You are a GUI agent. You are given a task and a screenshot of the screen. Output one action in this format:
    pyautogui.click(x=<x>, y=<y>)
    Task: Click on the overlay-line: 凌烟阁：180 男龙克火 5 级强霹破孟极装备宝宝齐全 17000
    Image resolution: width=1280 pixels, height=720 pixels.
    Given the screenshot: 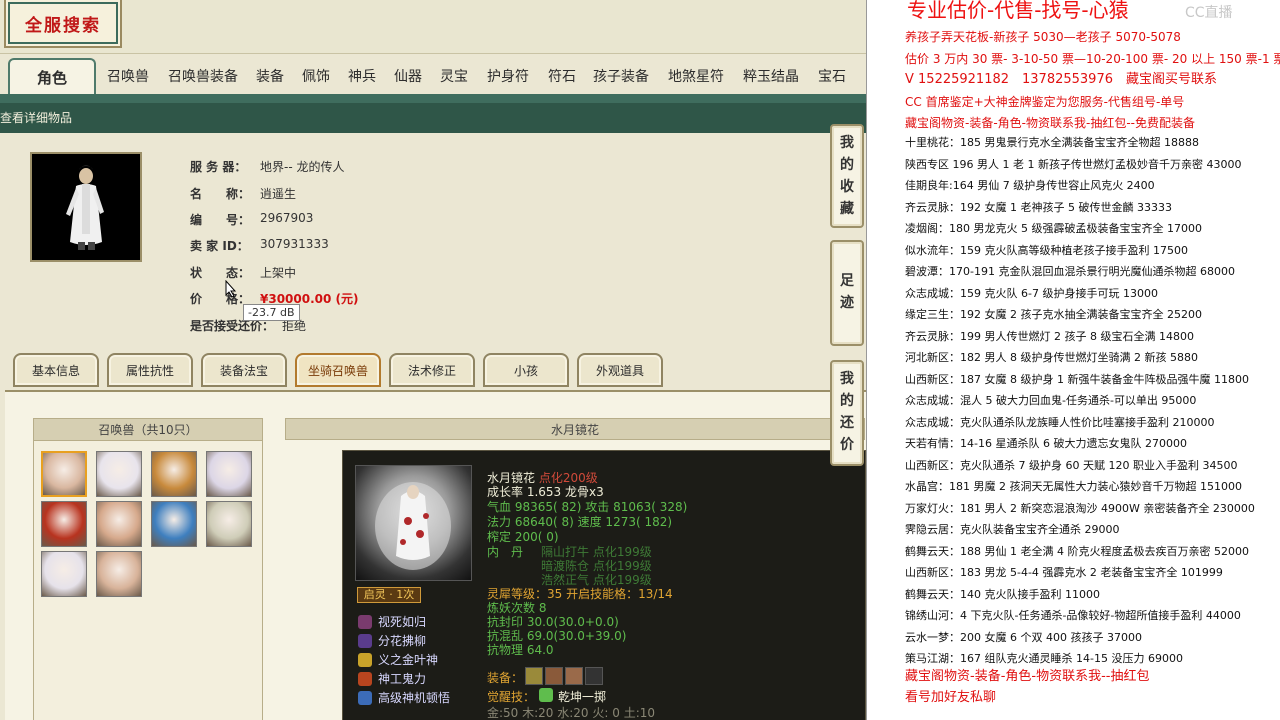 What is the action you would take?
    pyautogui.click(x=1053, y=228)
    